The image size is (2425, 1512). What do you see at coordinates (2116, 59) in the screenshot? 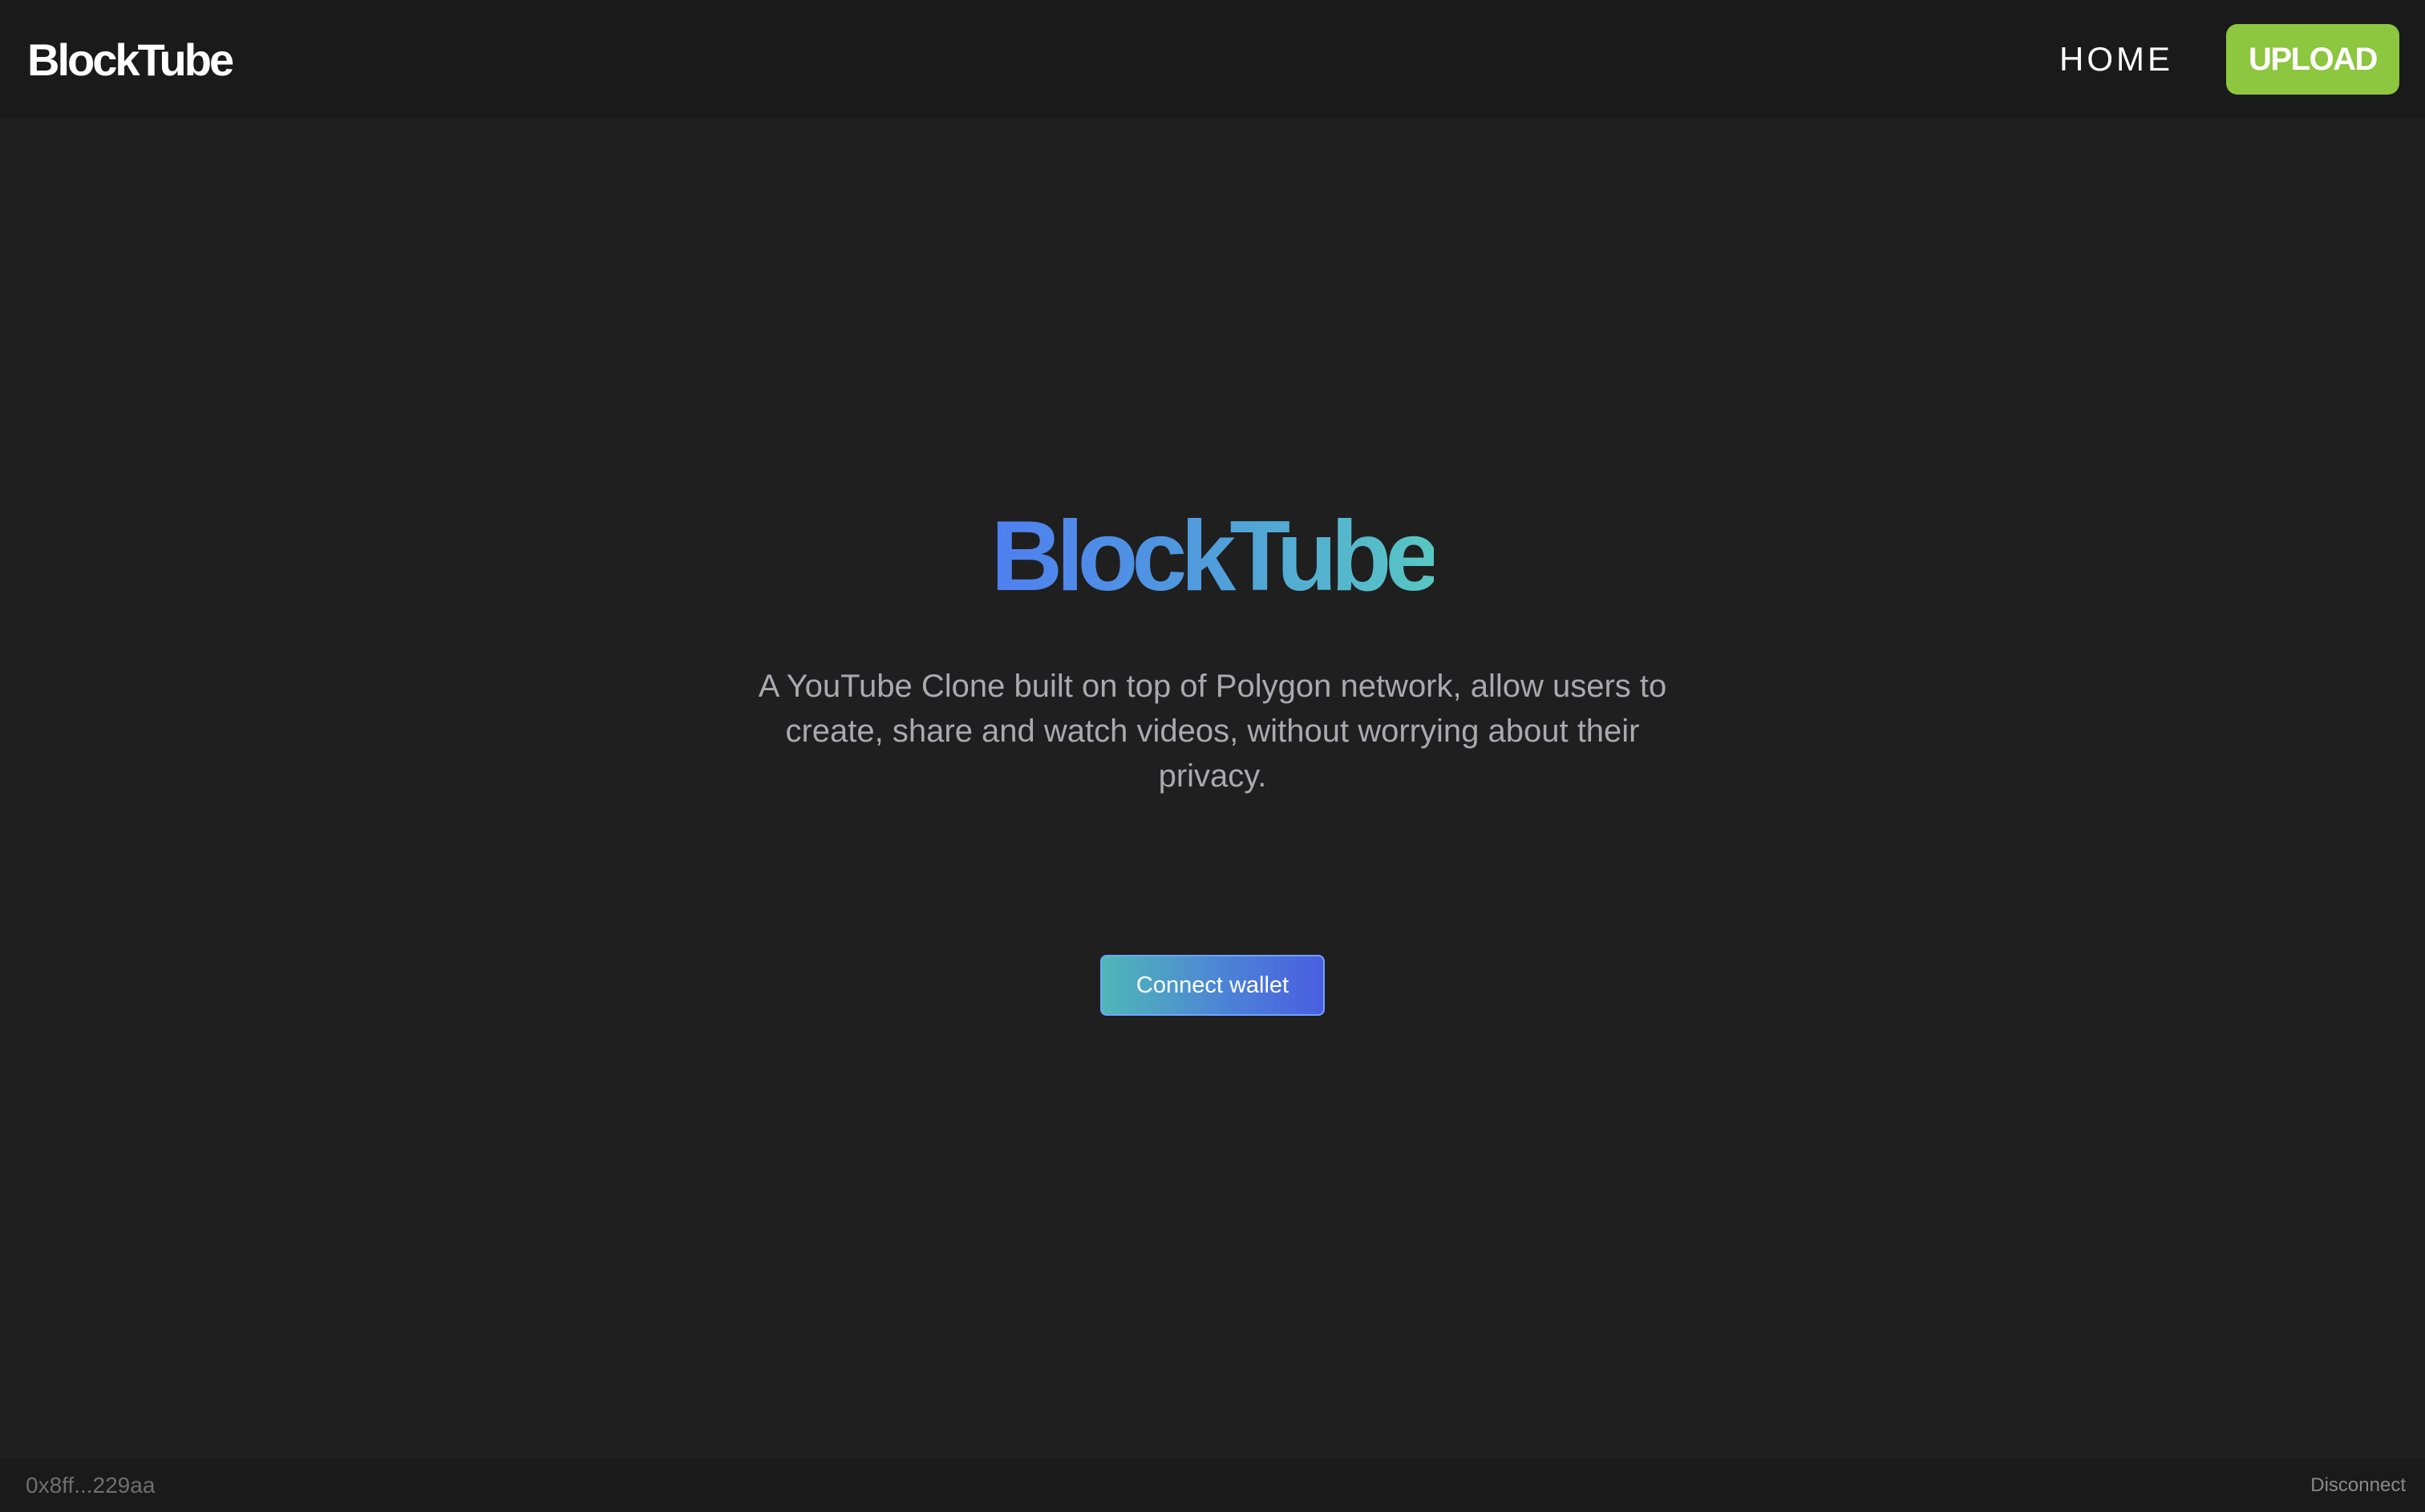
I see `nav-home-link: HOME` at bounding box center [2116, 59].